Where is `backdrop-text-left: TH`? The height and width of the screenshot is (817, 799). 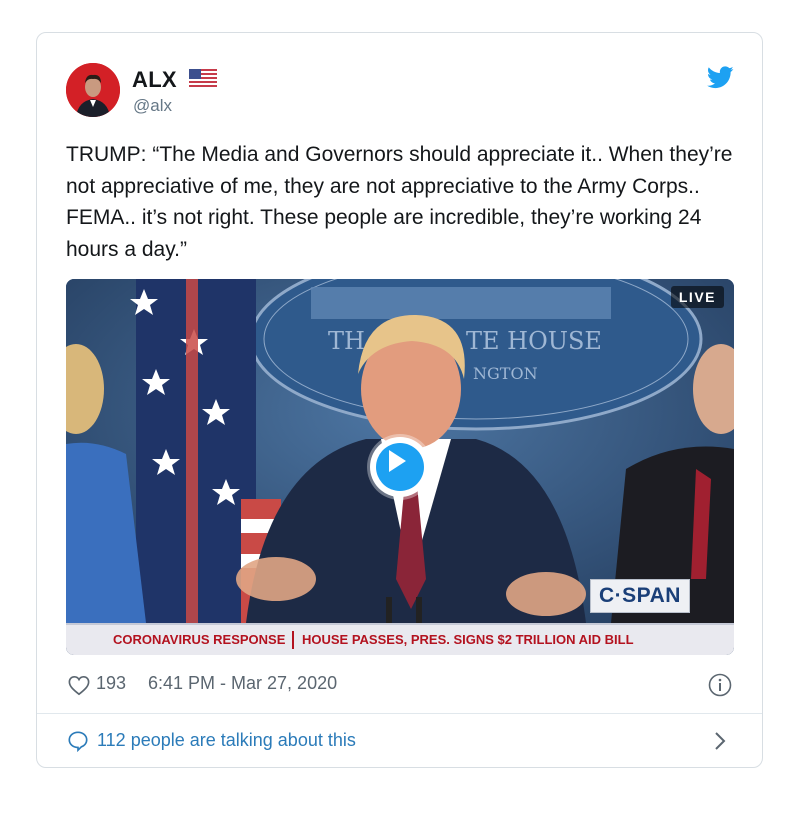 backdrop-text-left: TH is located at coordinates (346, 341).